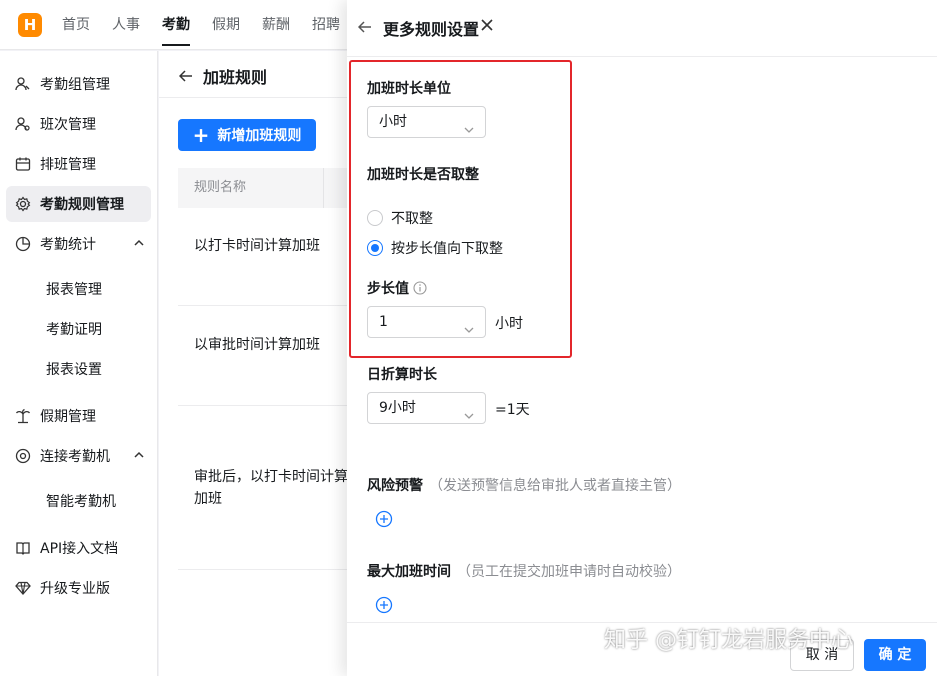 This screenshot has height=676, width=937. I want to click on sidebar-item-leave: 假期管理, so click(78, 416).